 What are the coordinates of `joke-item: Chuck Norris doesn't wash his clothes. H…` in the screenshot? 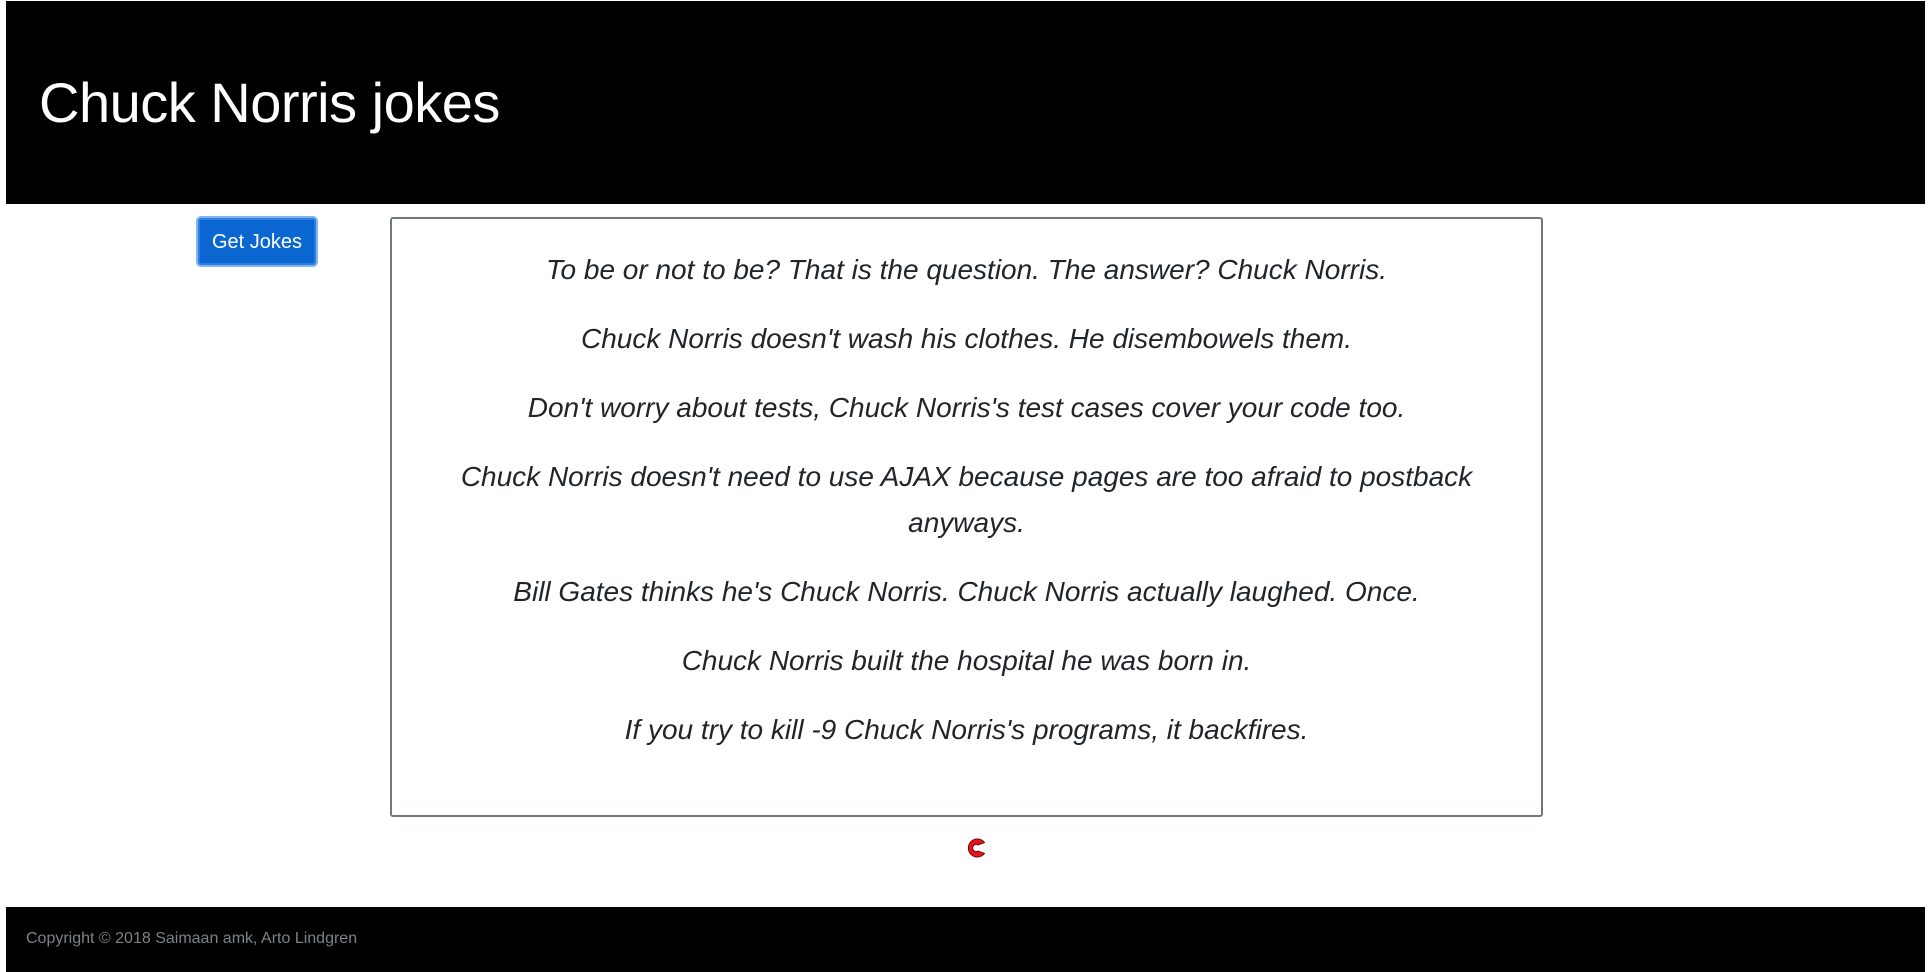 It's located at (966, 338).